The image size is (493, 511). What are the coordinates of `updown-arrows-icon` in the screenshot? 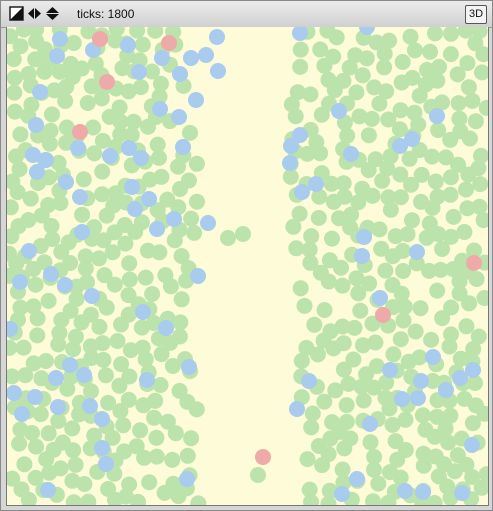 It's located at (52, 13).